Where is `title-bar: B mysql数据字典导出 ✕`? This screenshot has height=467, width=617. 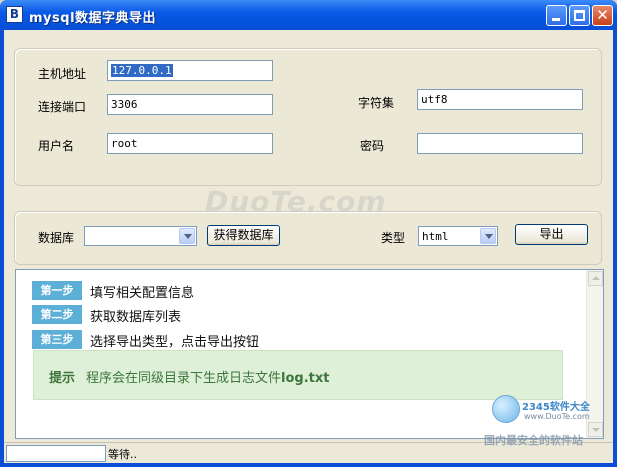 title-bar: B mysql数据字典导出 ✕ is located at coordinates (308, 15).